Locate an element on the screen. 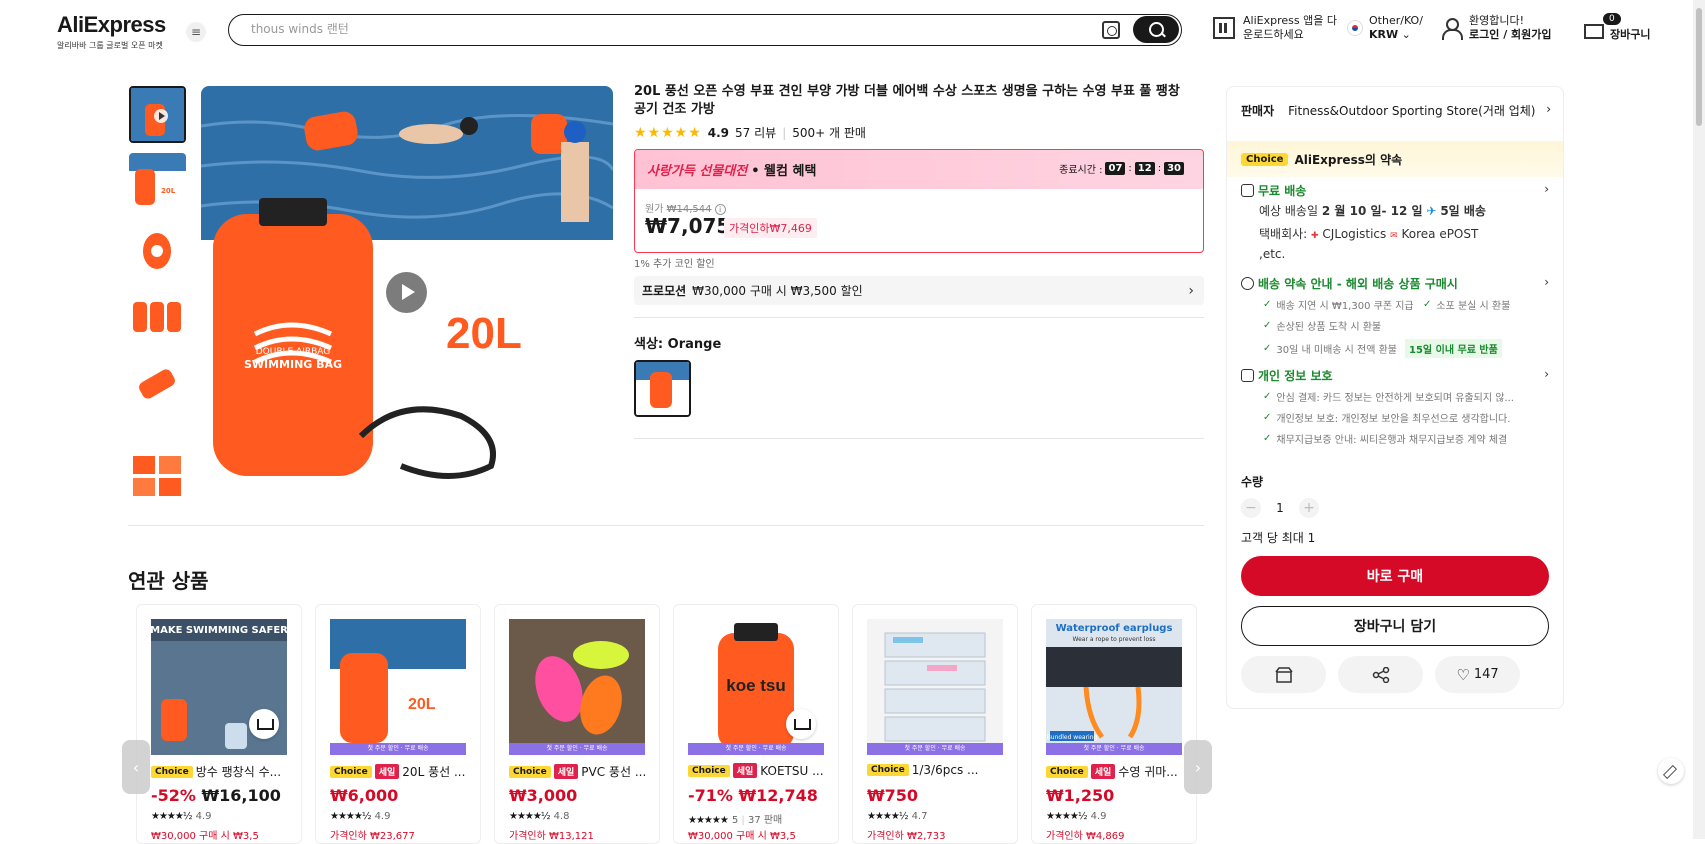  free-return-tag: 15일 이내 무료 반품 is located at coordinates (1453, 348).